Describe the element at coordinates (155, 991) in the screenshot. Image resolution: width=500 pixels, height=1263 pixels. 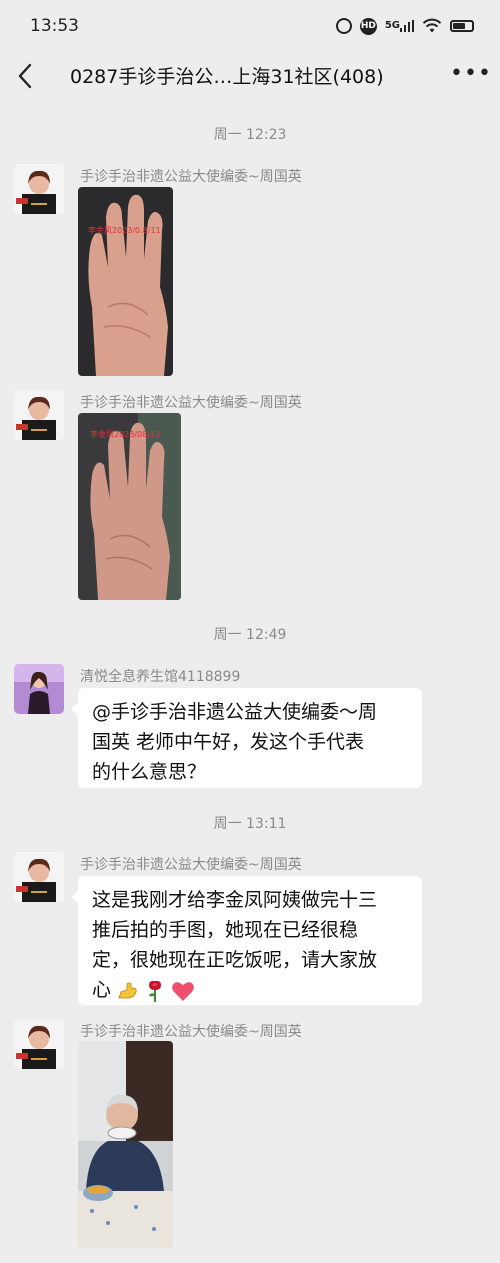
I see `rose-icon` at that location.